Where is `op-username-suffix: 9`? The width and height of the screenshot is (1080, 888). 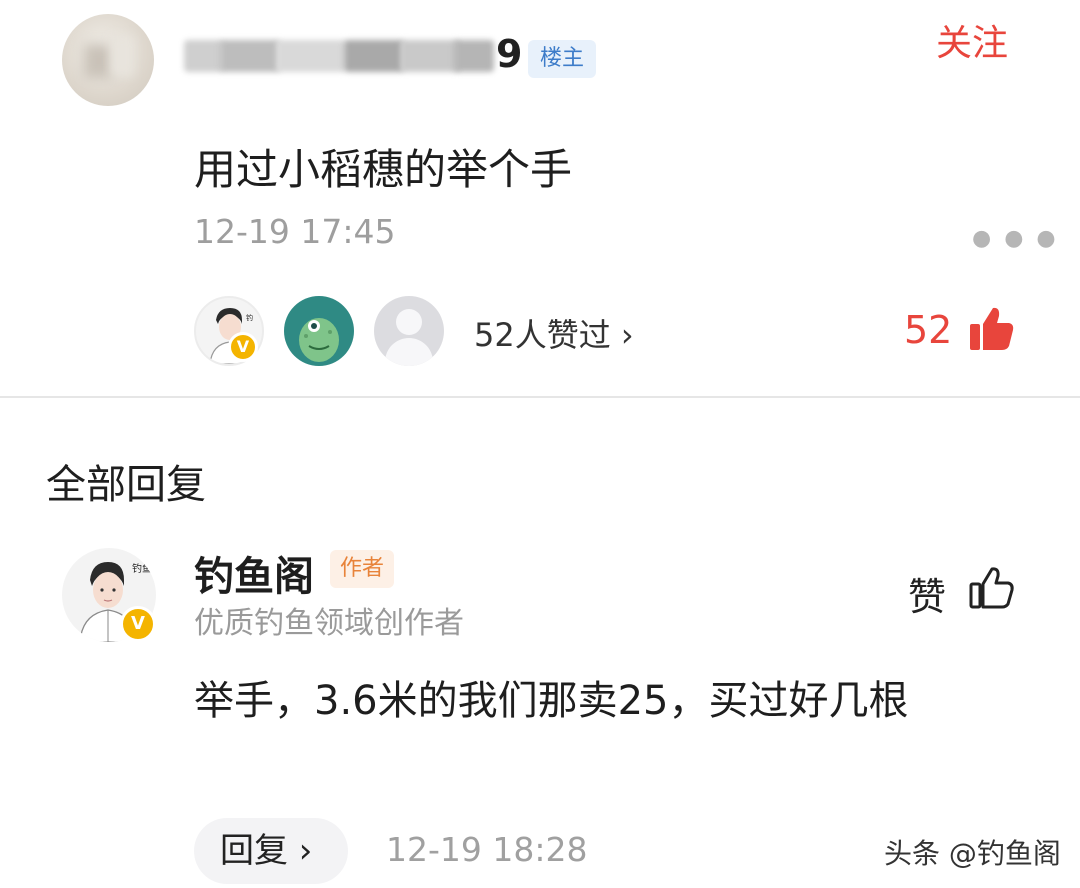 op-username-suffix: 9 is located at coordinates (509, 54).